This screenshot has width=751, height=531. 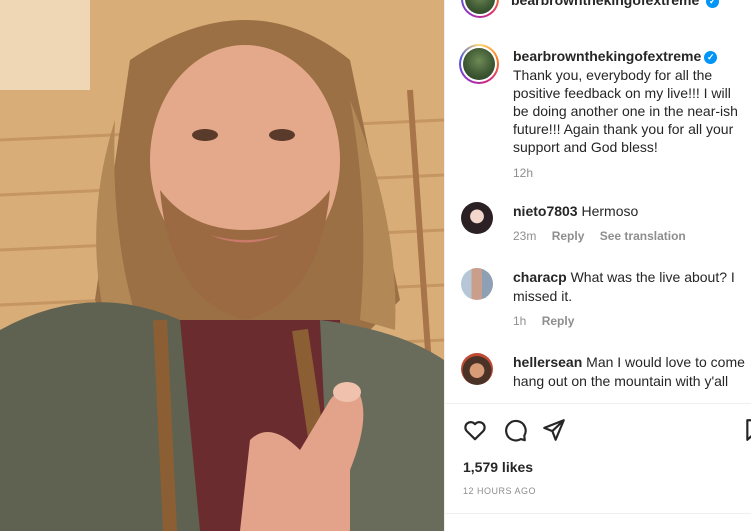 I want to click on header-username: bearbrownthekingofextreme ✓, so click(x=615, y=4).